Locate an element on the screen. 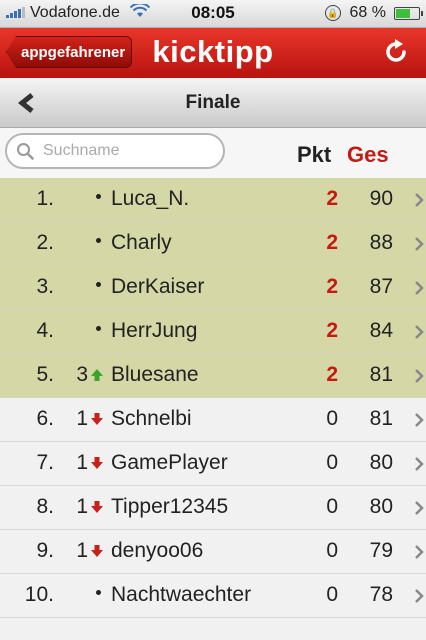 The width and height of the screenshot is (426, 640). table-row: 10. Nachtwaechter 0 78 is located at coordinates (213, 596).